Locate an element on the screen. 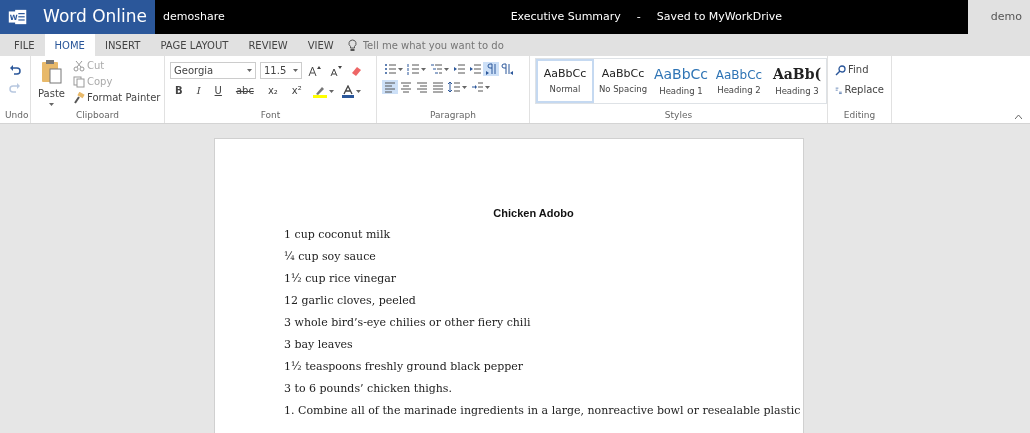 The image size is (1030, 433). style-name: Heading 3 is located at coordinates (797, 91).